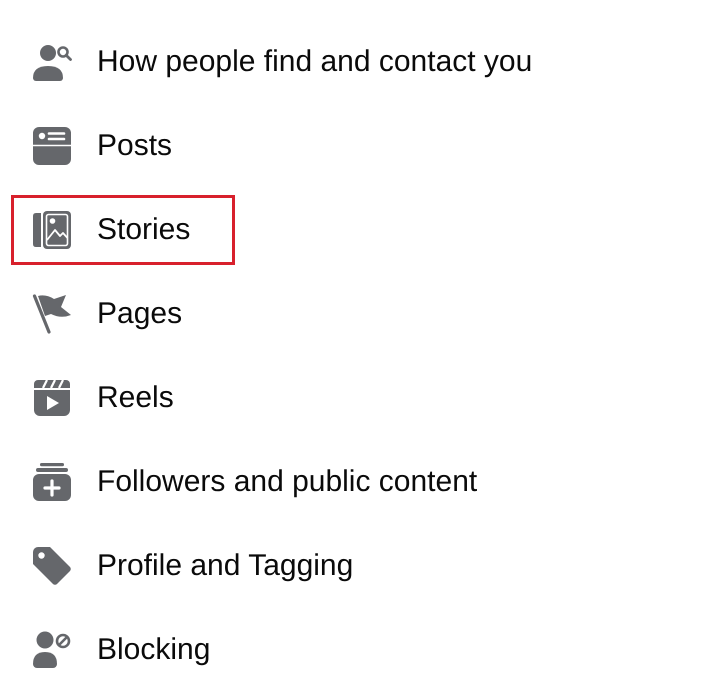  I want to click on flag-icon, so click(52, 314).